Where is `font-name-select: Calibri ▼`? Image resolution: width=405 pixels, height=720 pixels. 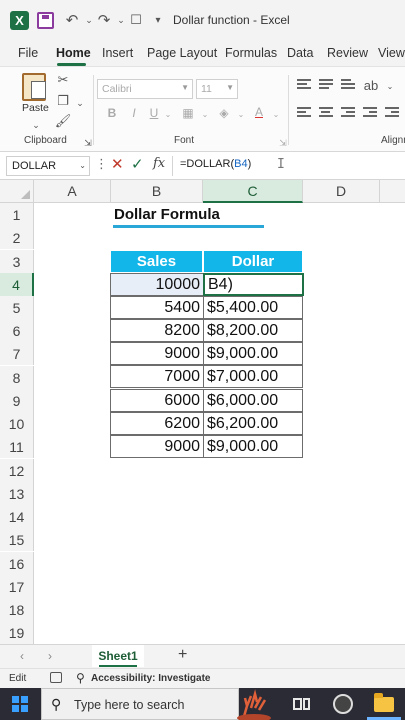
font-name-select: Calibri ▼ is located at coordinates (145, 89).